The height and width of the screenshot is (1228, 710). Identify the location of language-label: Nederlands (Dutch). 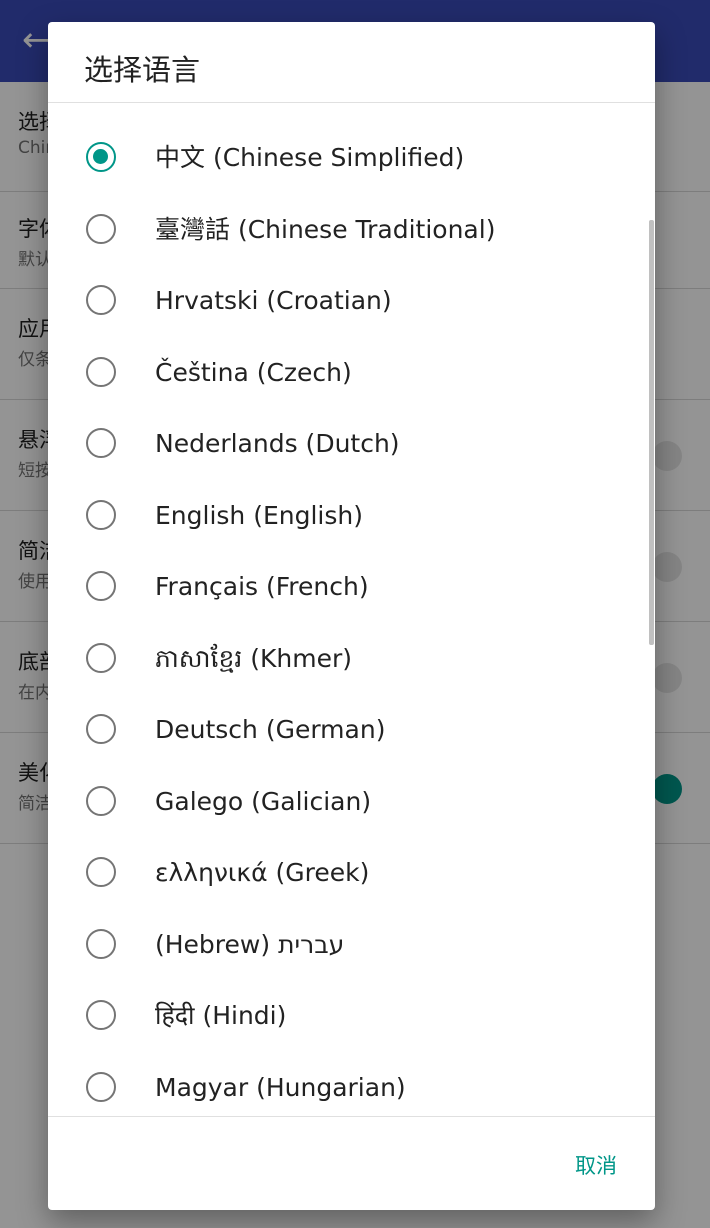
(277, 443).